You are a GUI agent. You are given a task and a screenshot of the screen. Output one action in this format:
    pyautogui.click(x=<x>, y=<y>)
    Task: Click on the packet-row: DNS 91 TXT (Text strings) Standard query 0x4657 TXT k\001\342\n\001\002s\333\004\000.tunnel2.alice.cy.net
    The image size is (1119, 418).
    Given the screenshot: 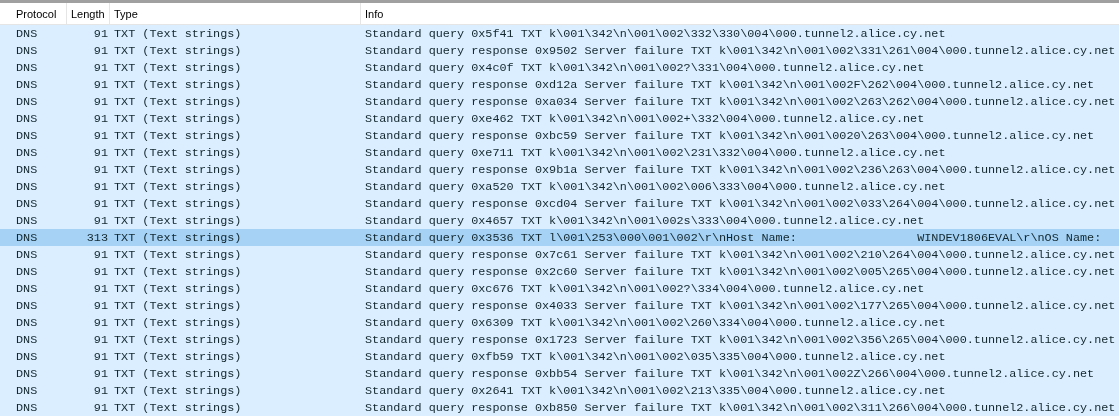 What is the action you would take?
    pyautogui.click(x=559, y=220)
    